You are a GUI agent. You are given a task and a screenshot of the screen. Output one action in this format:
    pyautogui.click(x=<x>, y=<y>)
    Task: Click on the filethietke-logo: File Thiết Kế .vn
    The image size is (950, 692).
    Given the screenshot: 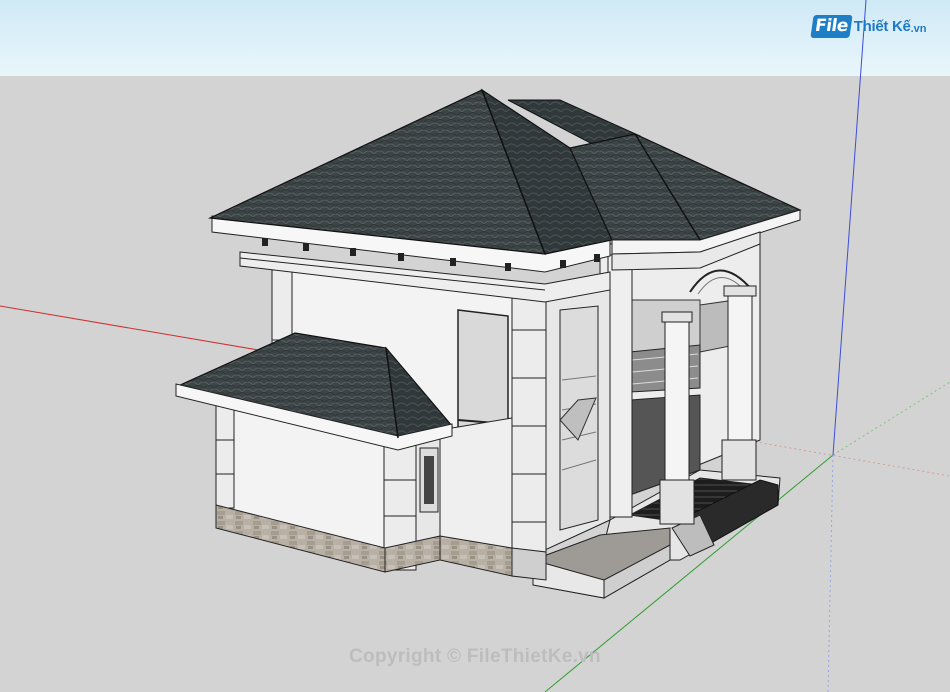 What is the action you would take?
    pyautogui.click(x=868, y=26)
    